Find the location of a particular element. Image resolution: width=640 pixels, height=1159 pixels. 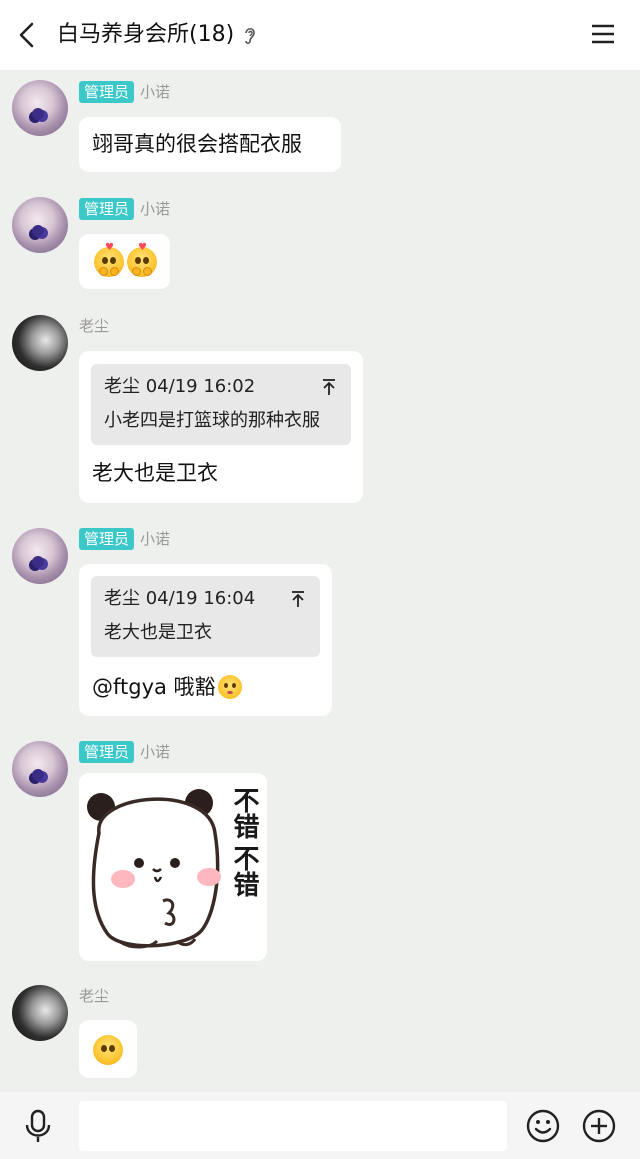

quote-author-time: 老尘 04/19 16:02 is located at coordinates (180, 386).